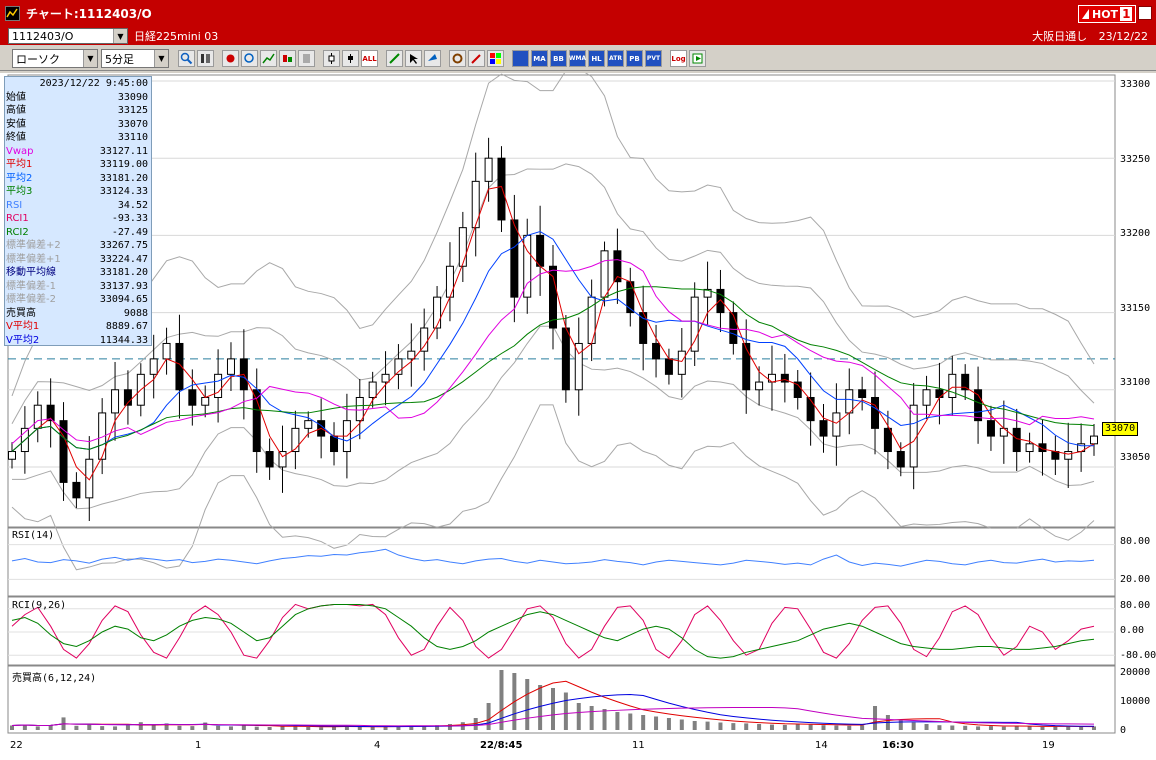 This screenshot has height=760, width=1156. Describe the element at coordinates (123, 178) in the screenshot. I see `info-value: 33181.20` at that location.